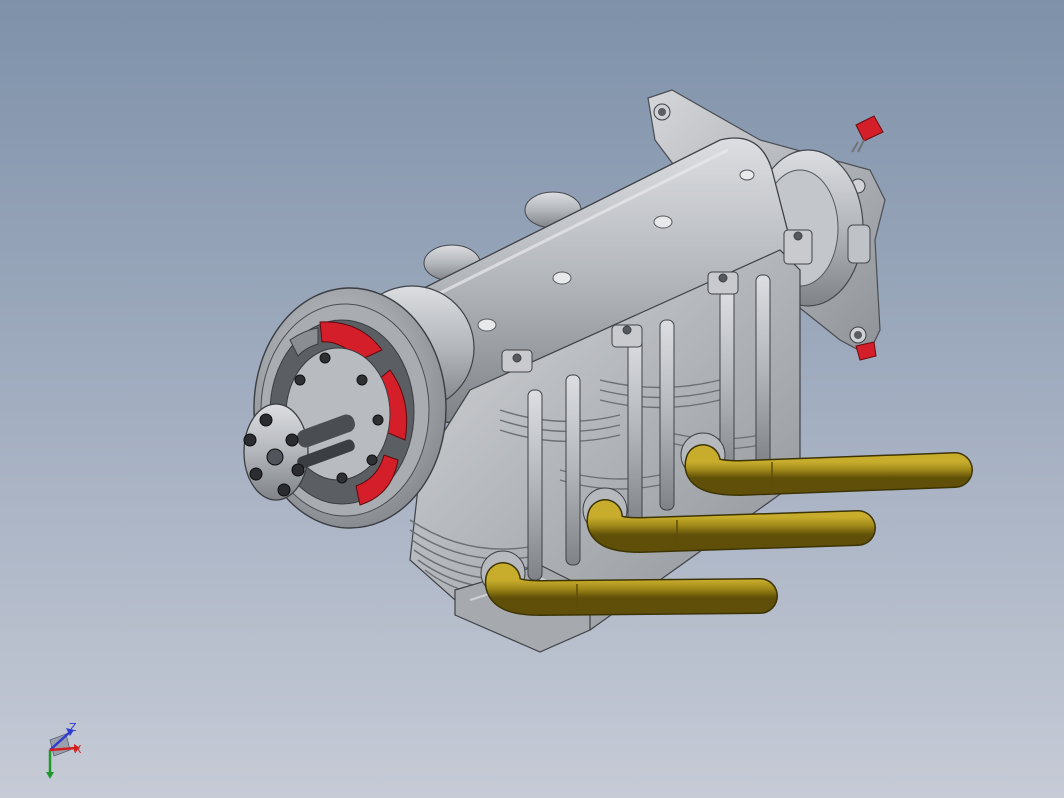  Describe the element at coordinates (73, 727) in the screenshot. I see `triad-z-label: Z` at that location.